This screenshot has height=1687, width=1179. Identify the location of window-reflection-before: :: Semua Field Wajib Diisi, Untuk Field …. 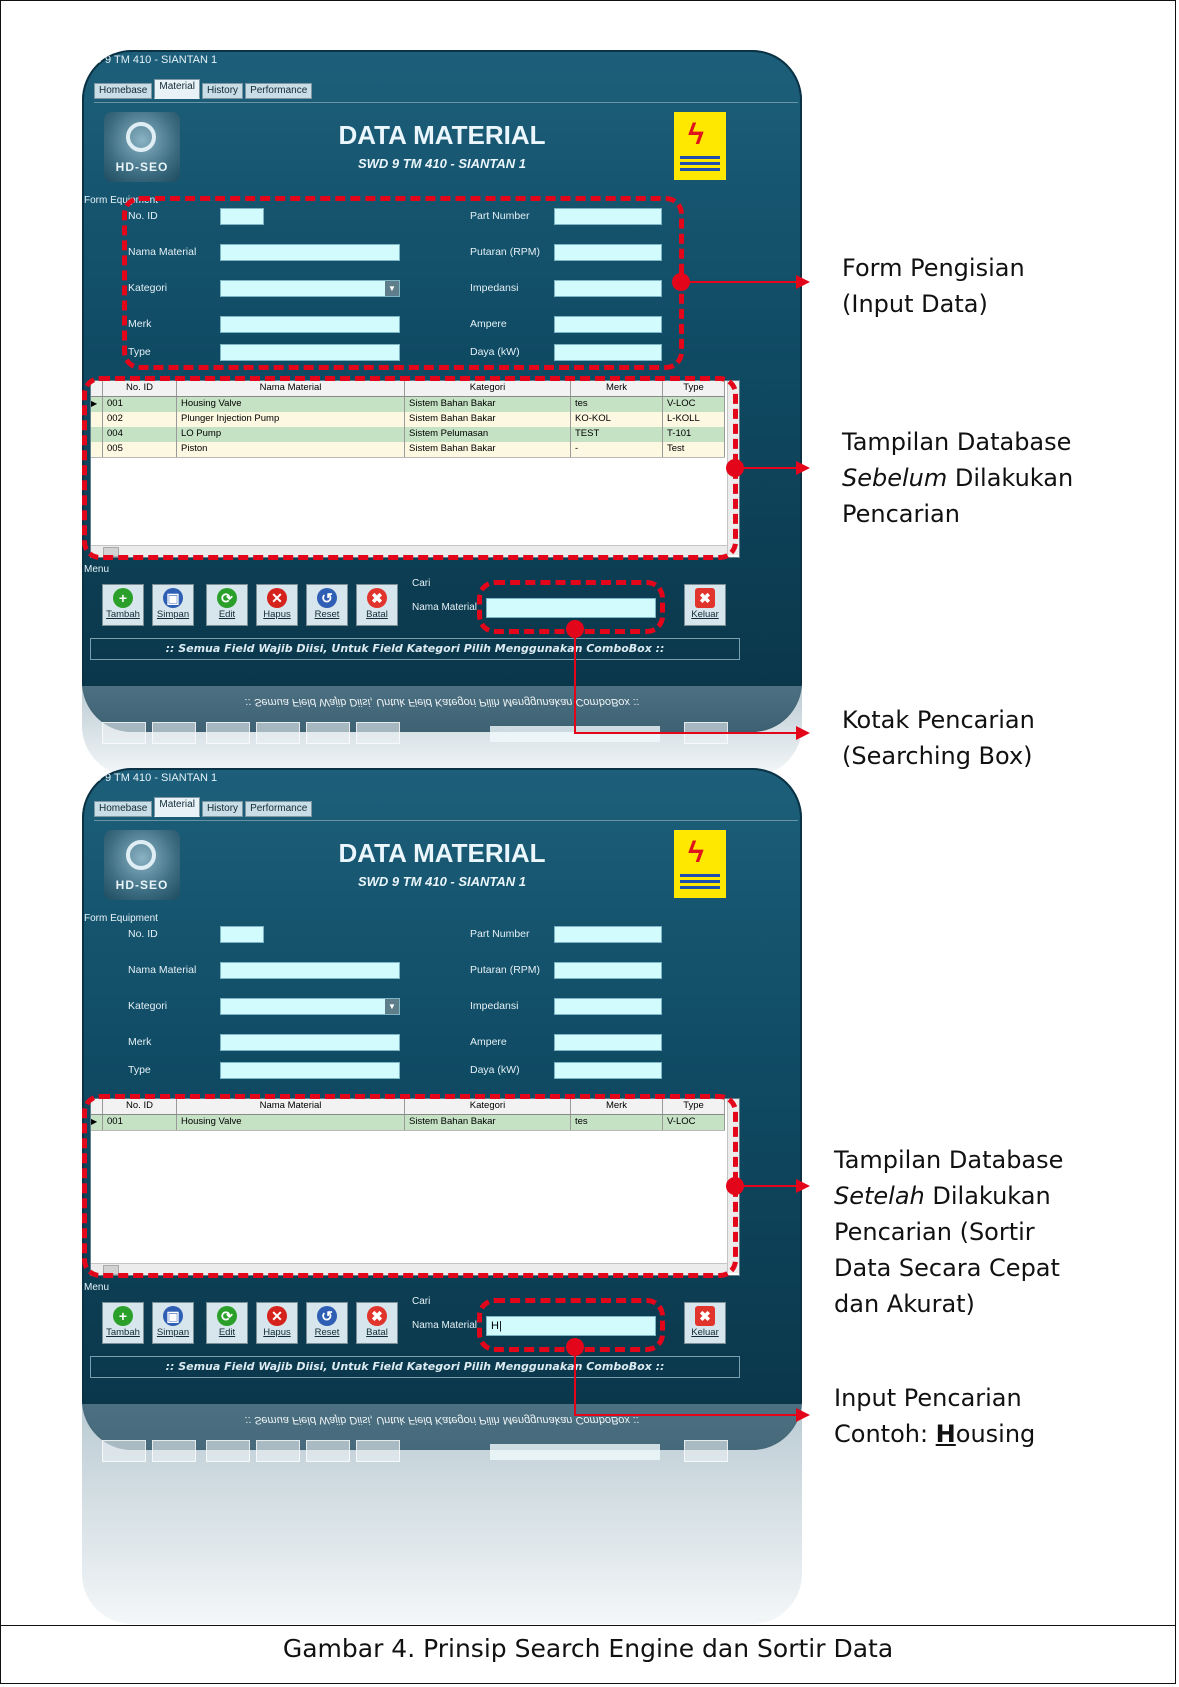
(442, 731).